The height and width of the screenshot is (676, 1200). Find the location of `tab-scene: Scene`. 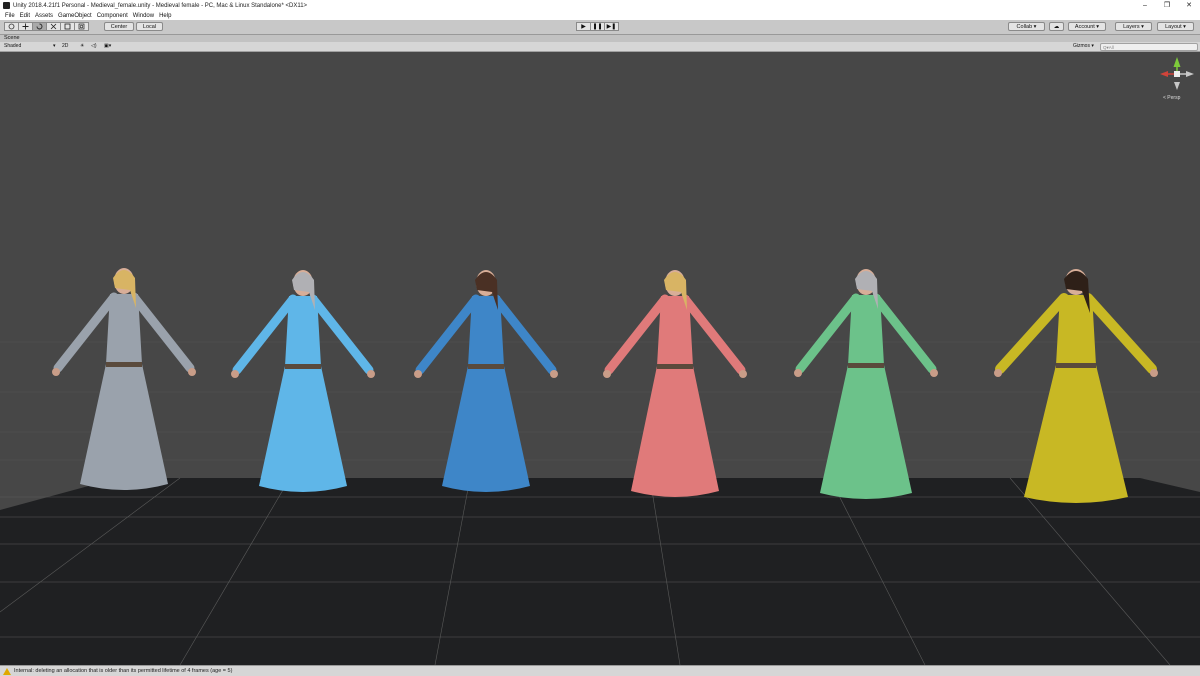

tab-scene: Scene is located at coordinates (12, 38).